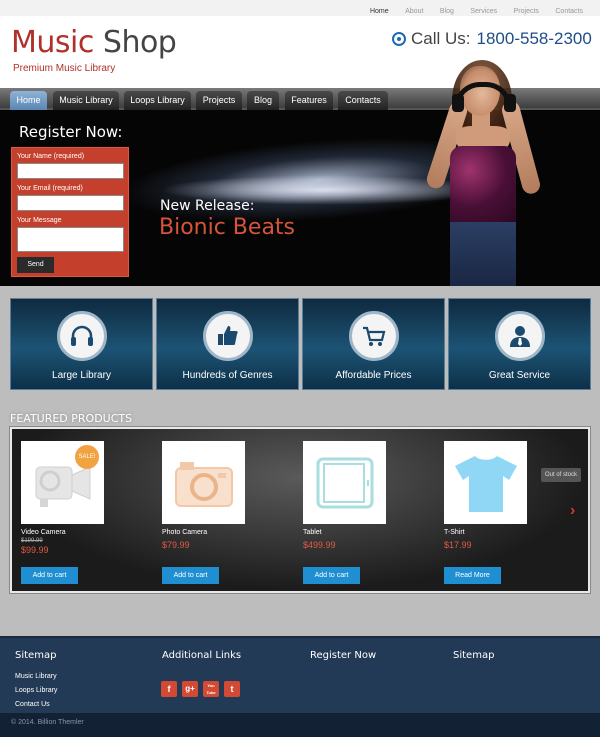 This screenshot has width=600, height=737. I want to click on footer-register-title: Register Now, so click(343, 655).